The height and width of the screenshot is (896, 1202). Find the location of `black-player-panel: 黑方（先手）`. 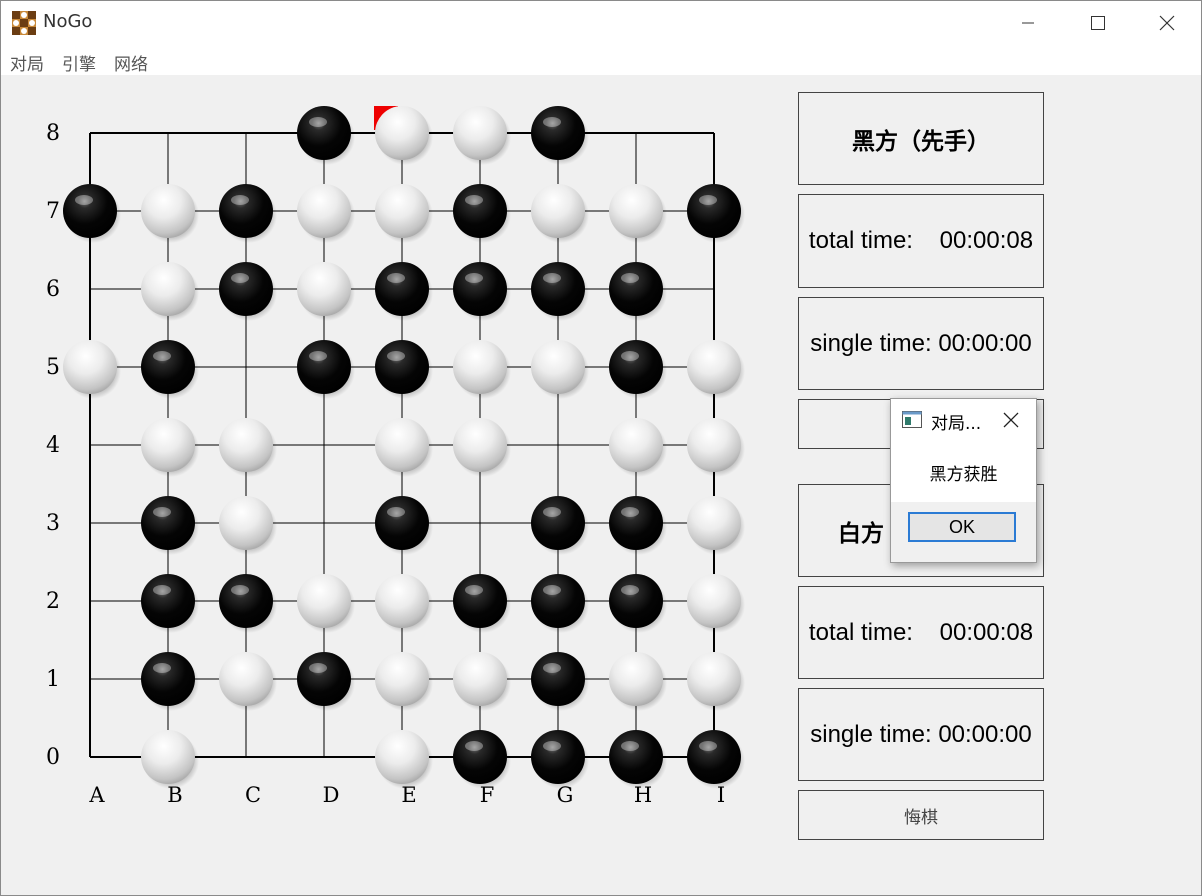

black-player-panel: 黑方（先手） is located at coordinates (921, 138).